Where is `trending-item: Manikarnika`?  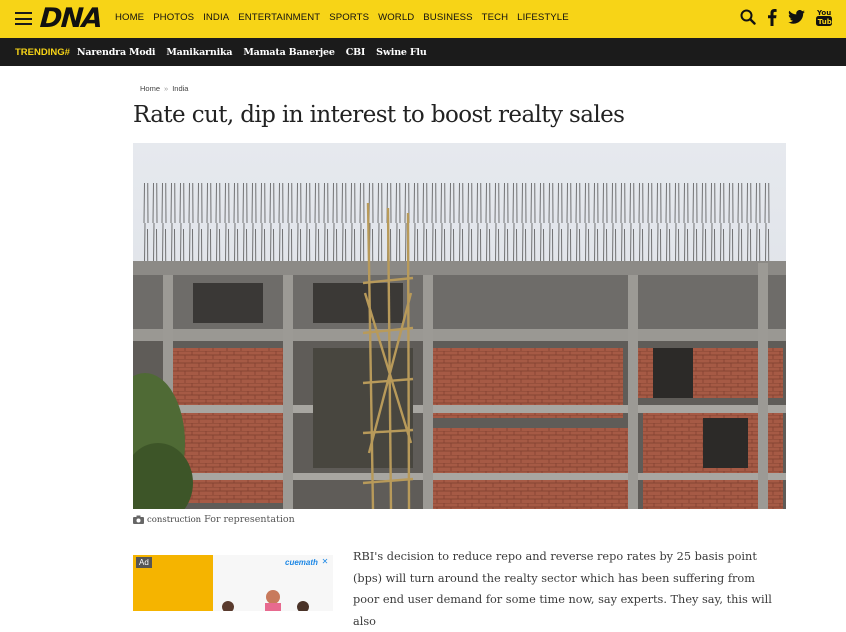
trending-item: Manikarnika is located at coordinates (199, 52).